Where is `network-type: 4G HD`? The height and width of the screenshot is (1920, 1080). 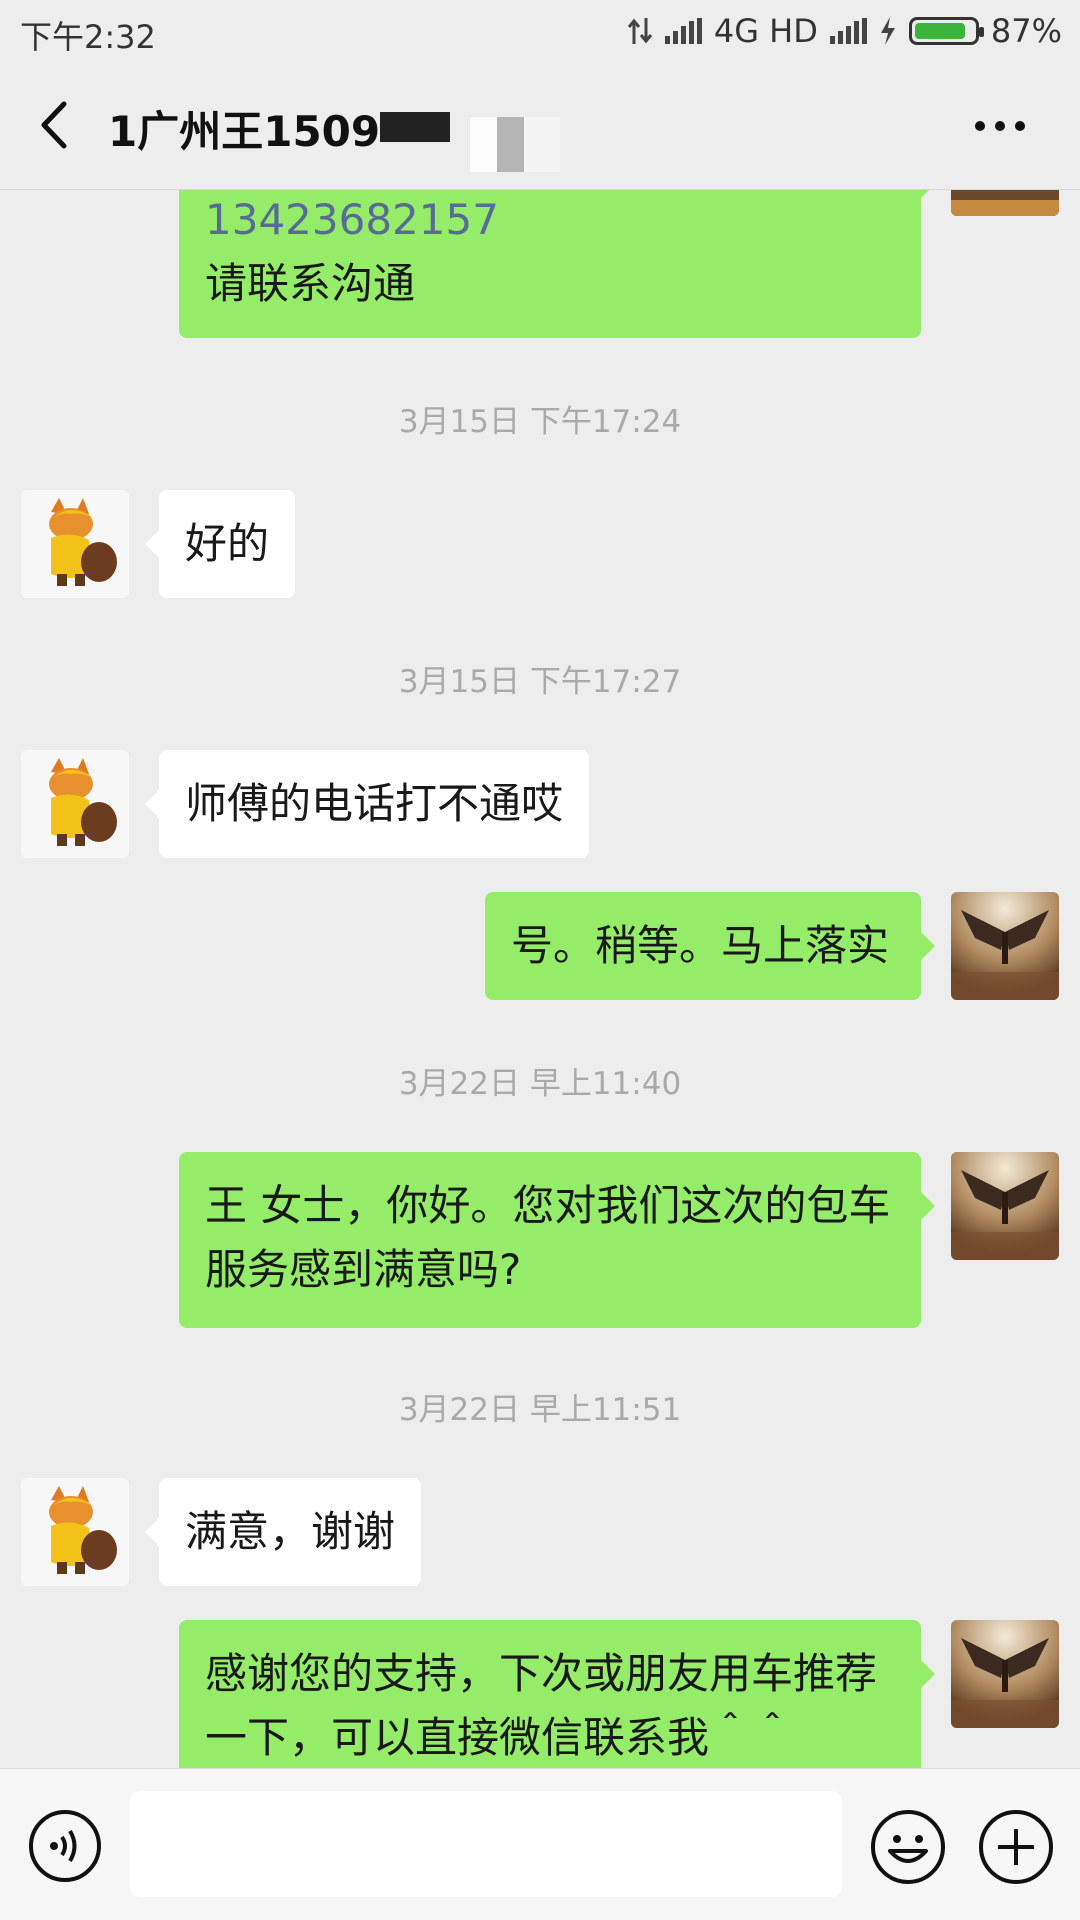 network-type: 4G HD is located at coordinates (765, 31).